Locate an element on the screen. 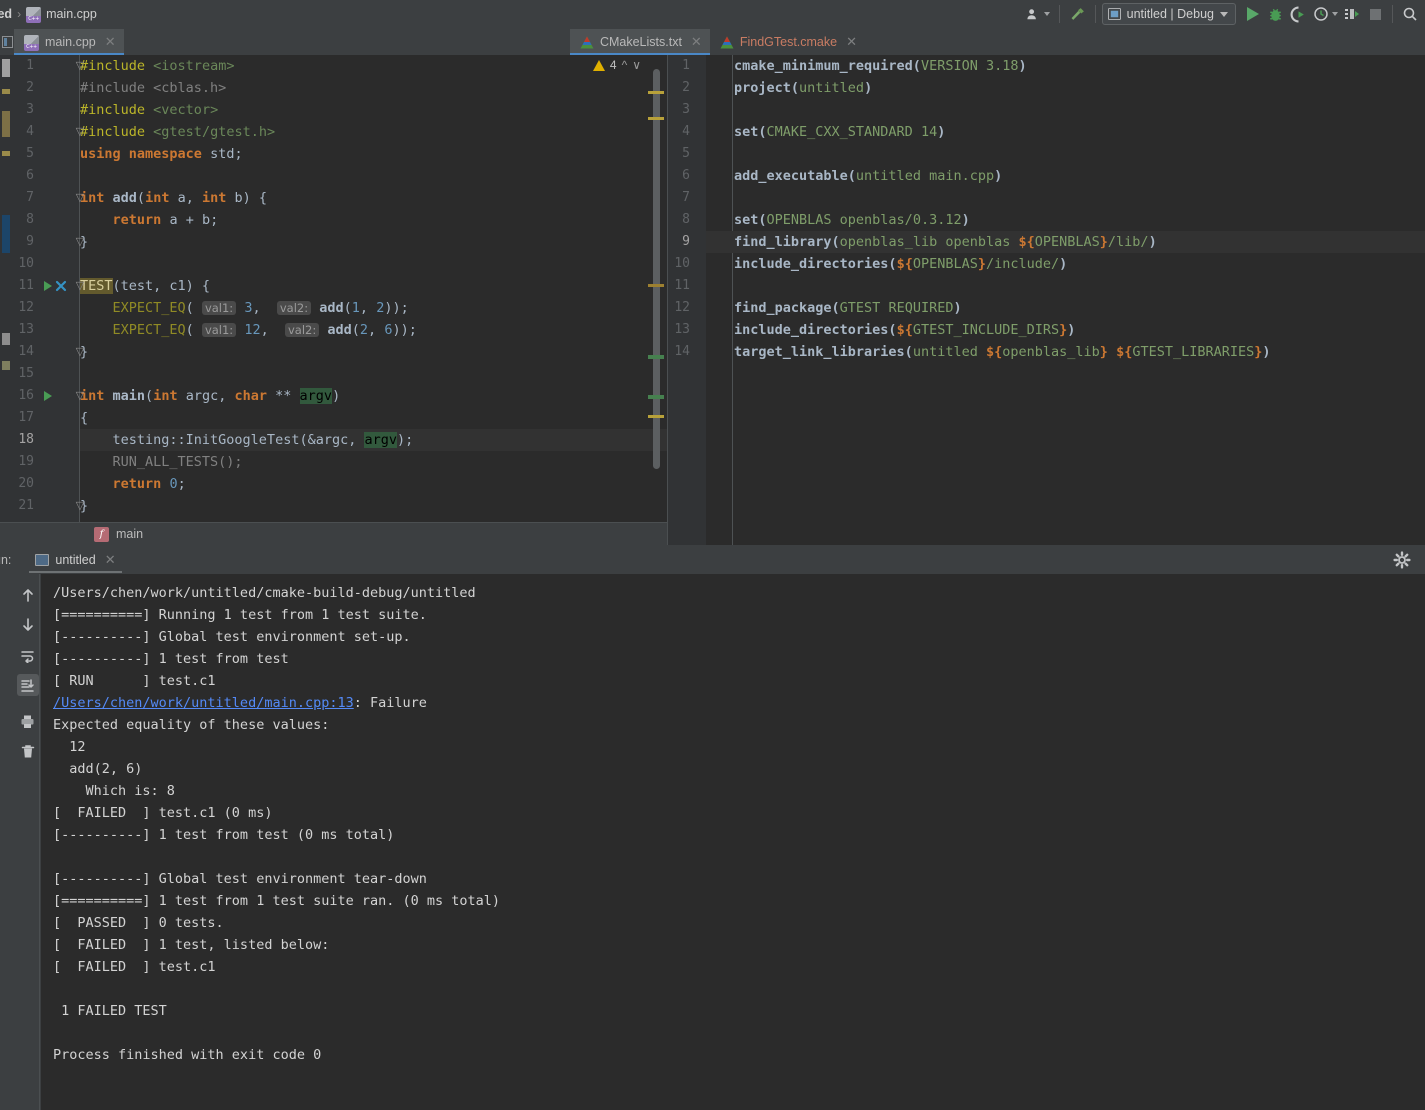  toolbar-actions: untitled | Debug is located at coordinates (1224, 14).